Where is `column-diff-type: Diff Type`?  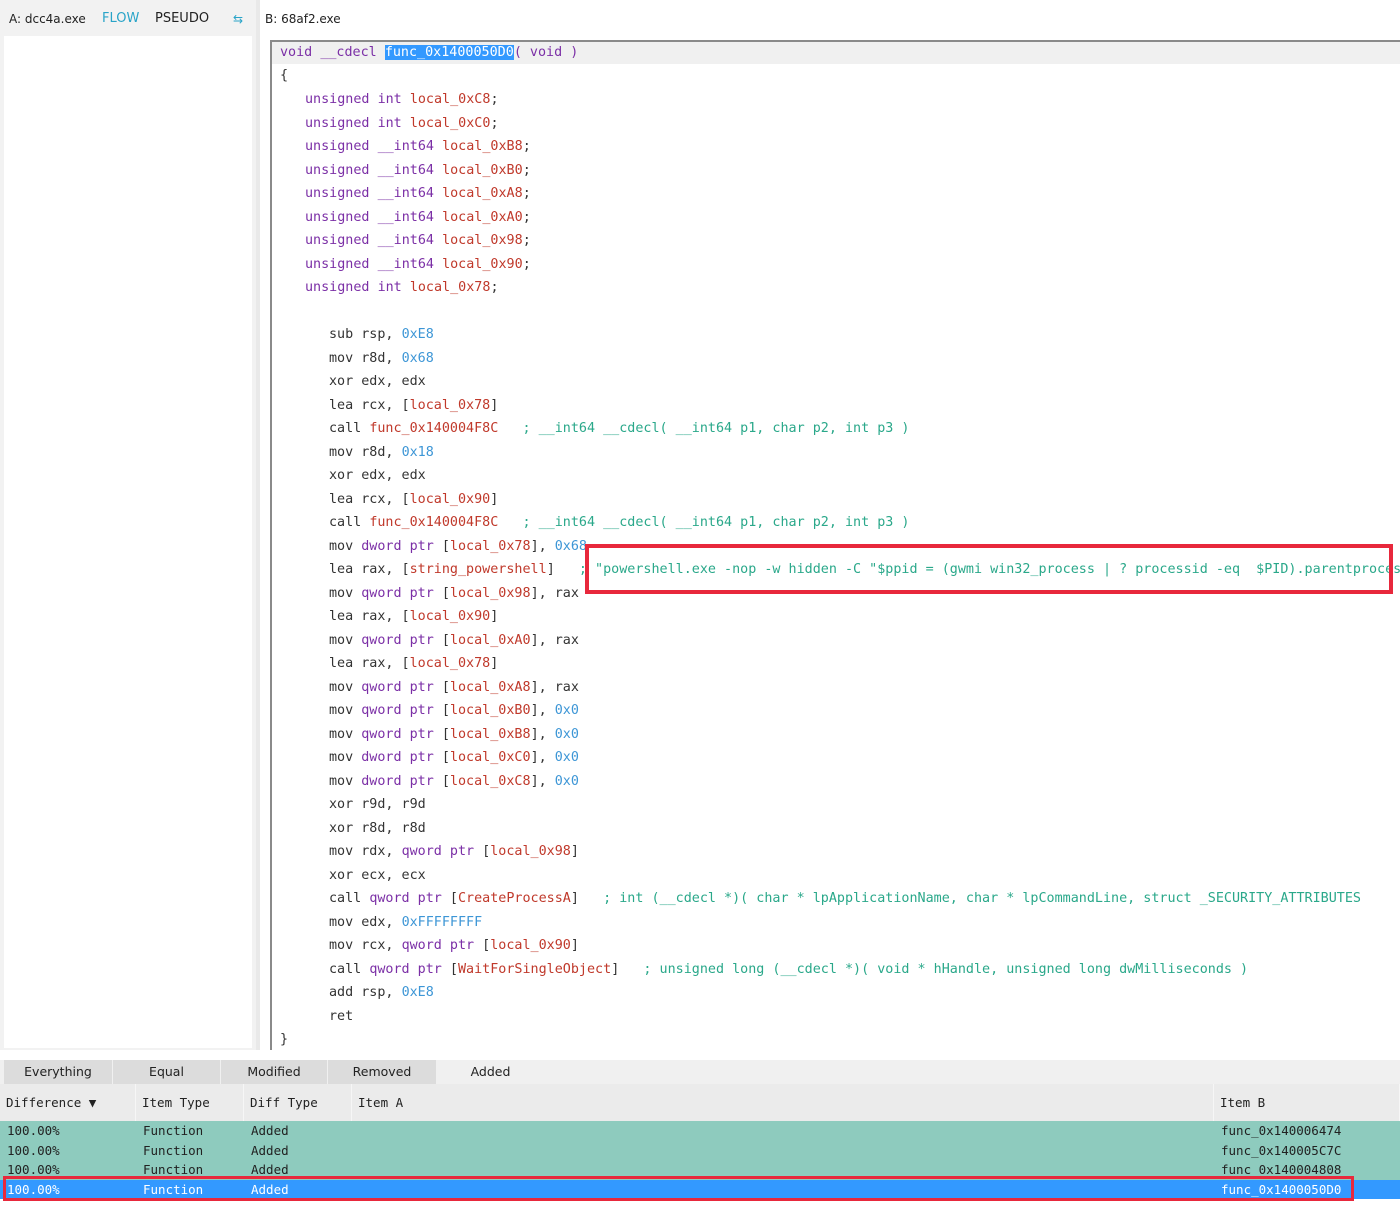
column-diff-type: Diff Type is located at coordinates (298, 1102).